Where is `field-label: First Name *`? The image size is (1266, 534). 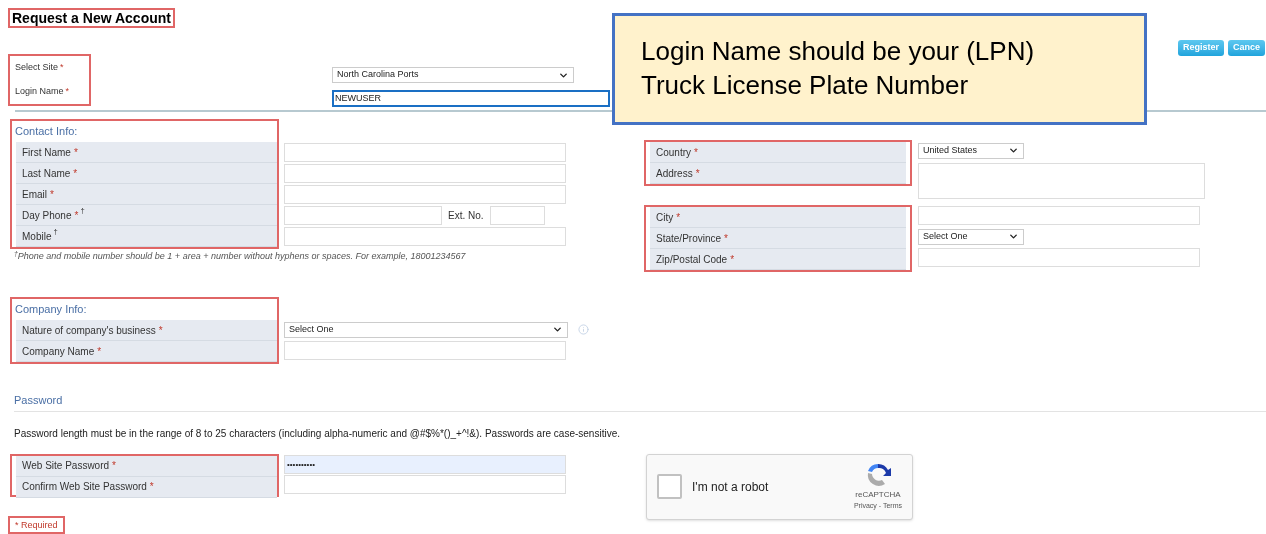
field-label: First Name * is located at coordinates (146, 152).